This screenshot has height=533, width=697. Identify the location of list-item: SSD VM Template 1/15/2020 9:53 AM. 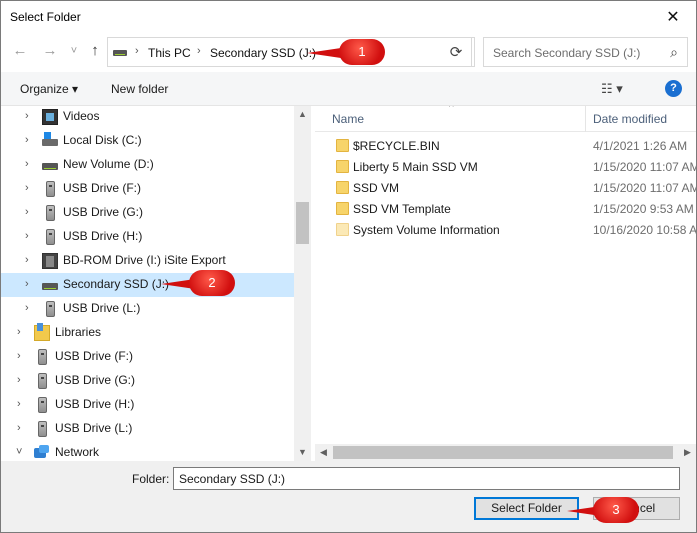
(505, 209).